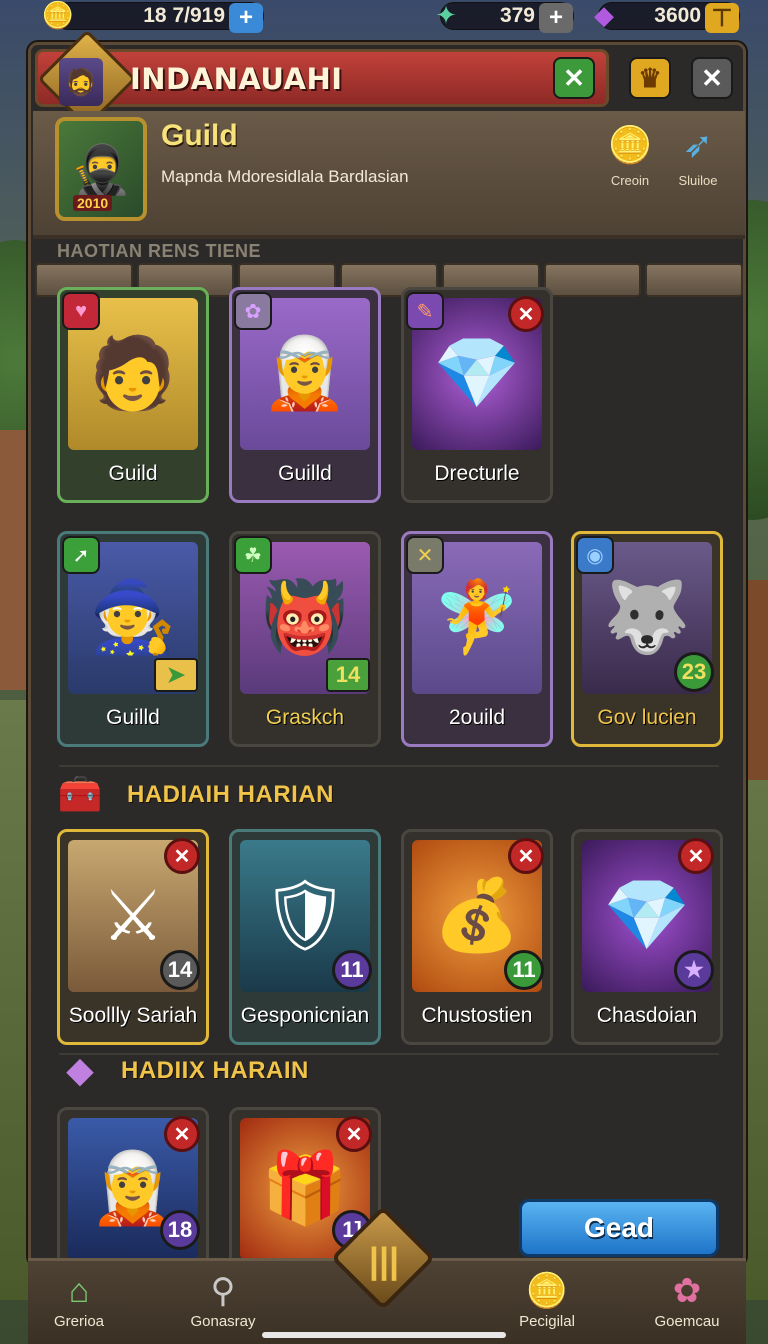  Describe the element at coordinates (159, 251) in the screenshot. I see `section-label-top: HAOTIAN RENS TIENE` at that location.